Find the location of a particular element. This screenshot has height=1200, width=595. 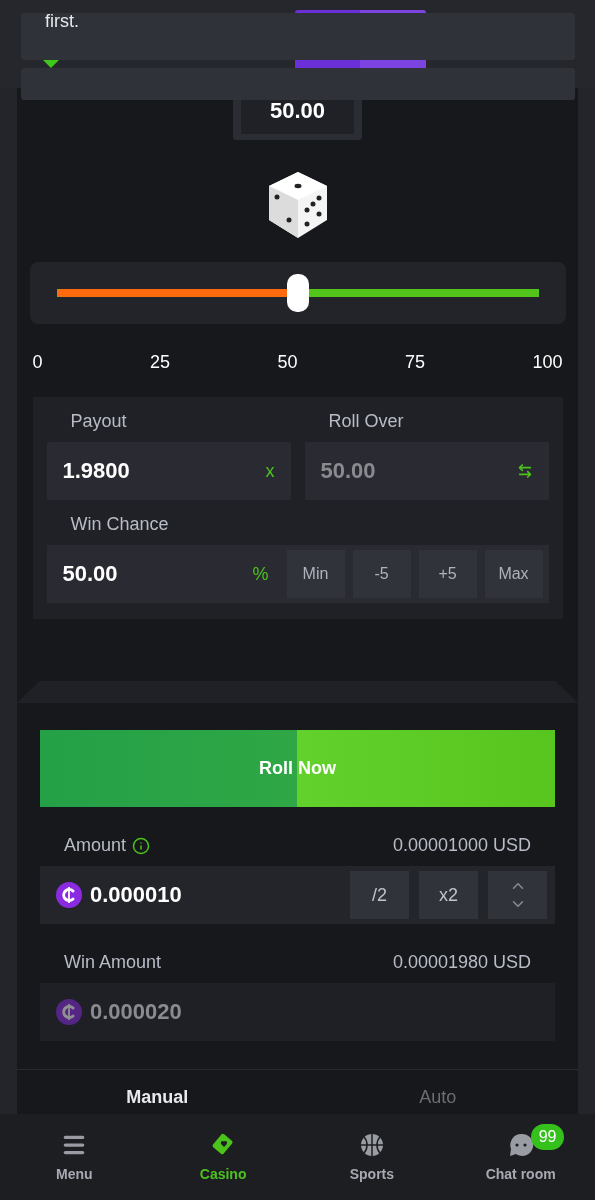

payout-label: Payout is located at coordinates (98, 421).